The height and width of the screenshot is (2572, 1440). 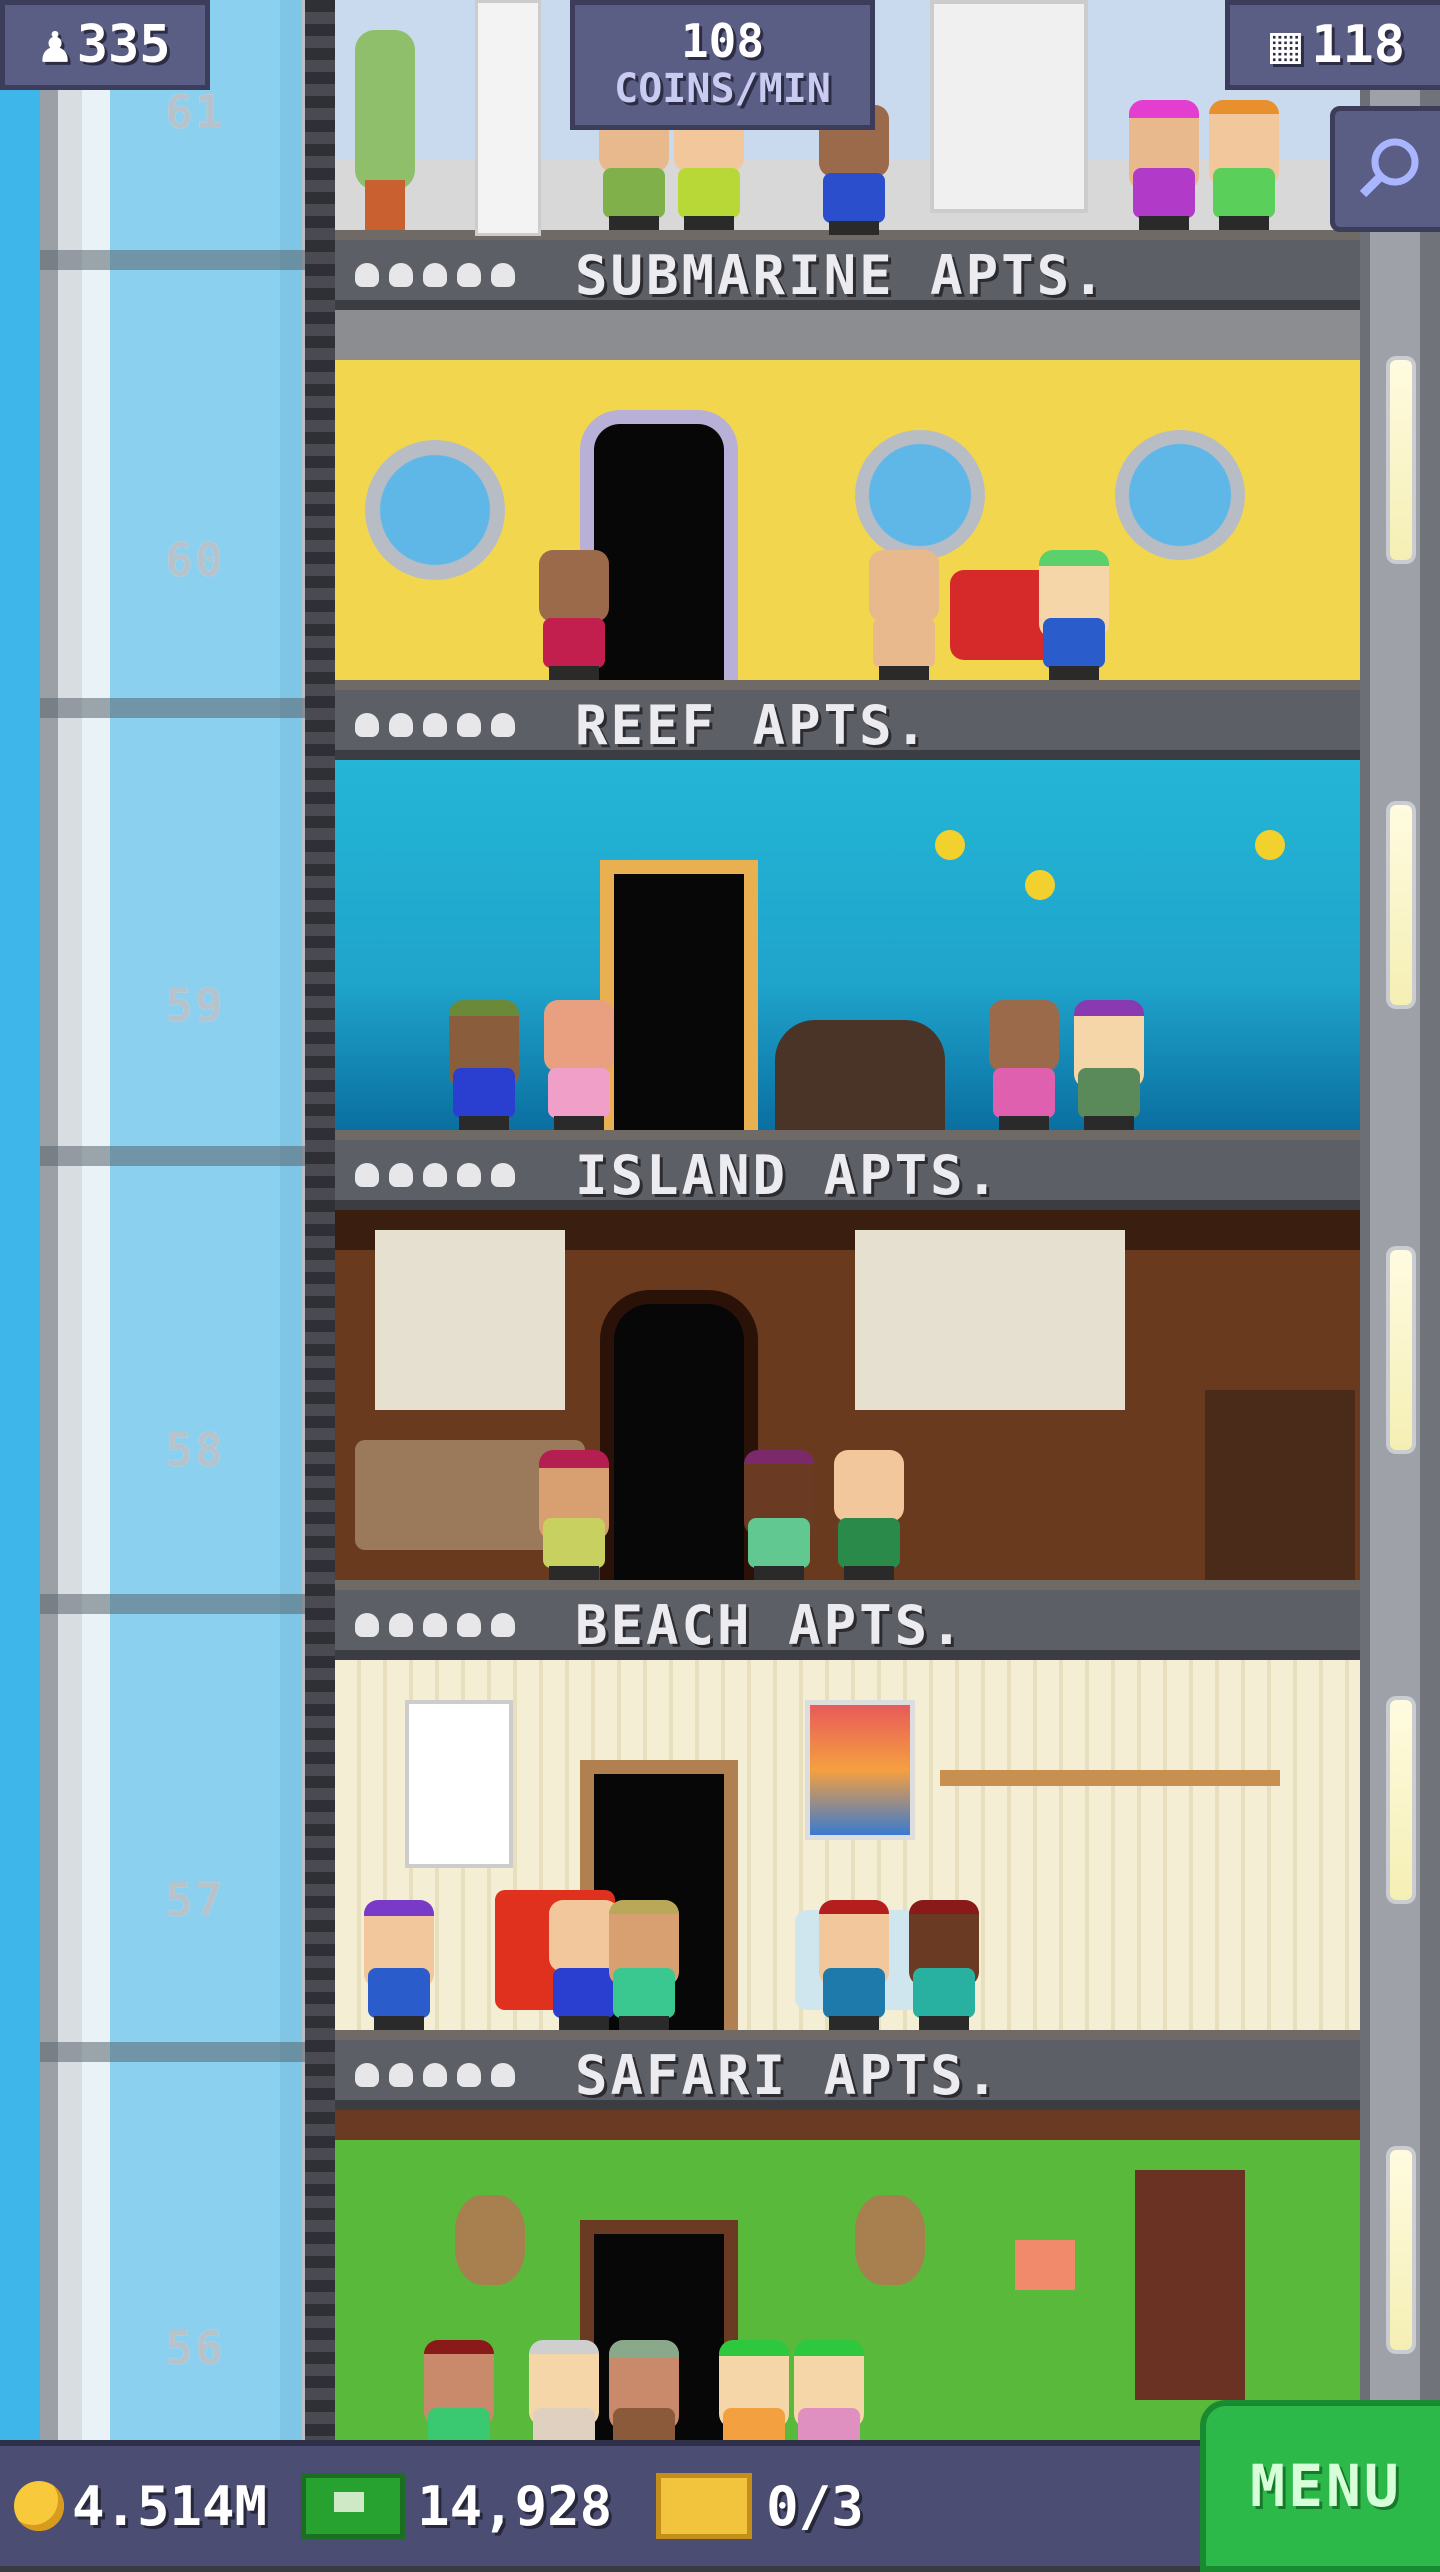 What do you see at coordinates (195, 112) in the screenshot?
I see `shaft-floor-number: 61` at bounding box center [195, 112].